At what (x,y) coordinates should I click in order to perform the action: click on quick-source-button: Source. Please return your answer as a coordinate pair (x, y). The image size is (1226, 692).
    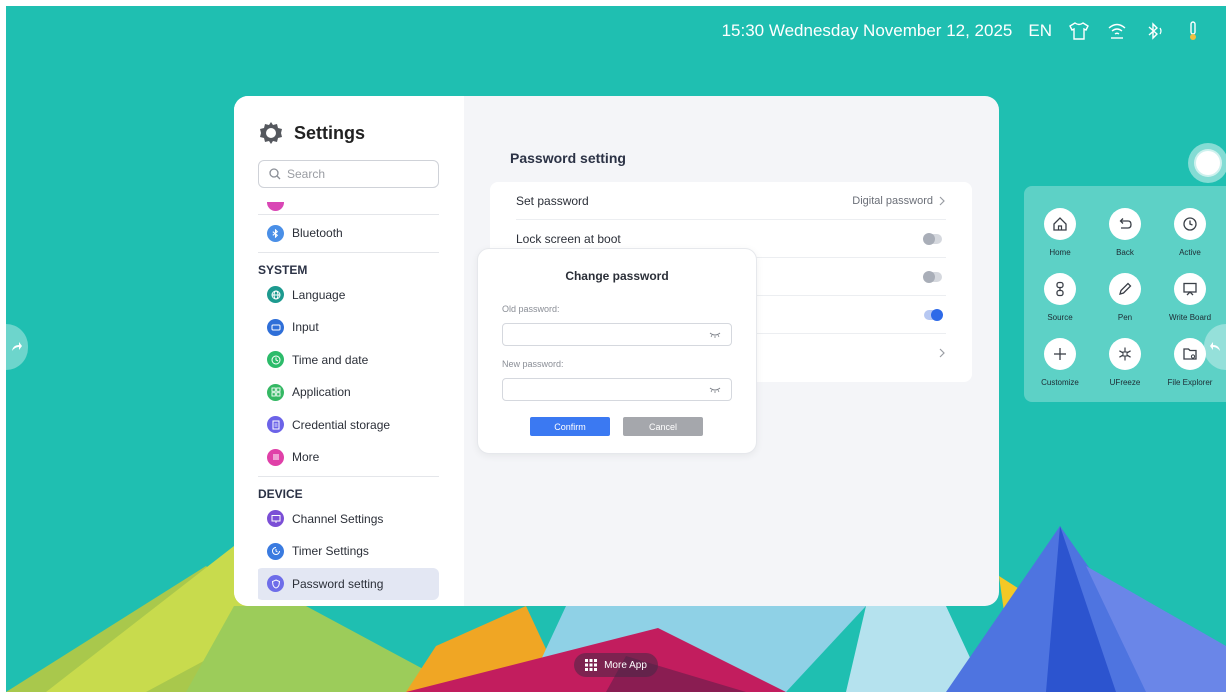
    Looking at the image, I should click on (1060, 297).